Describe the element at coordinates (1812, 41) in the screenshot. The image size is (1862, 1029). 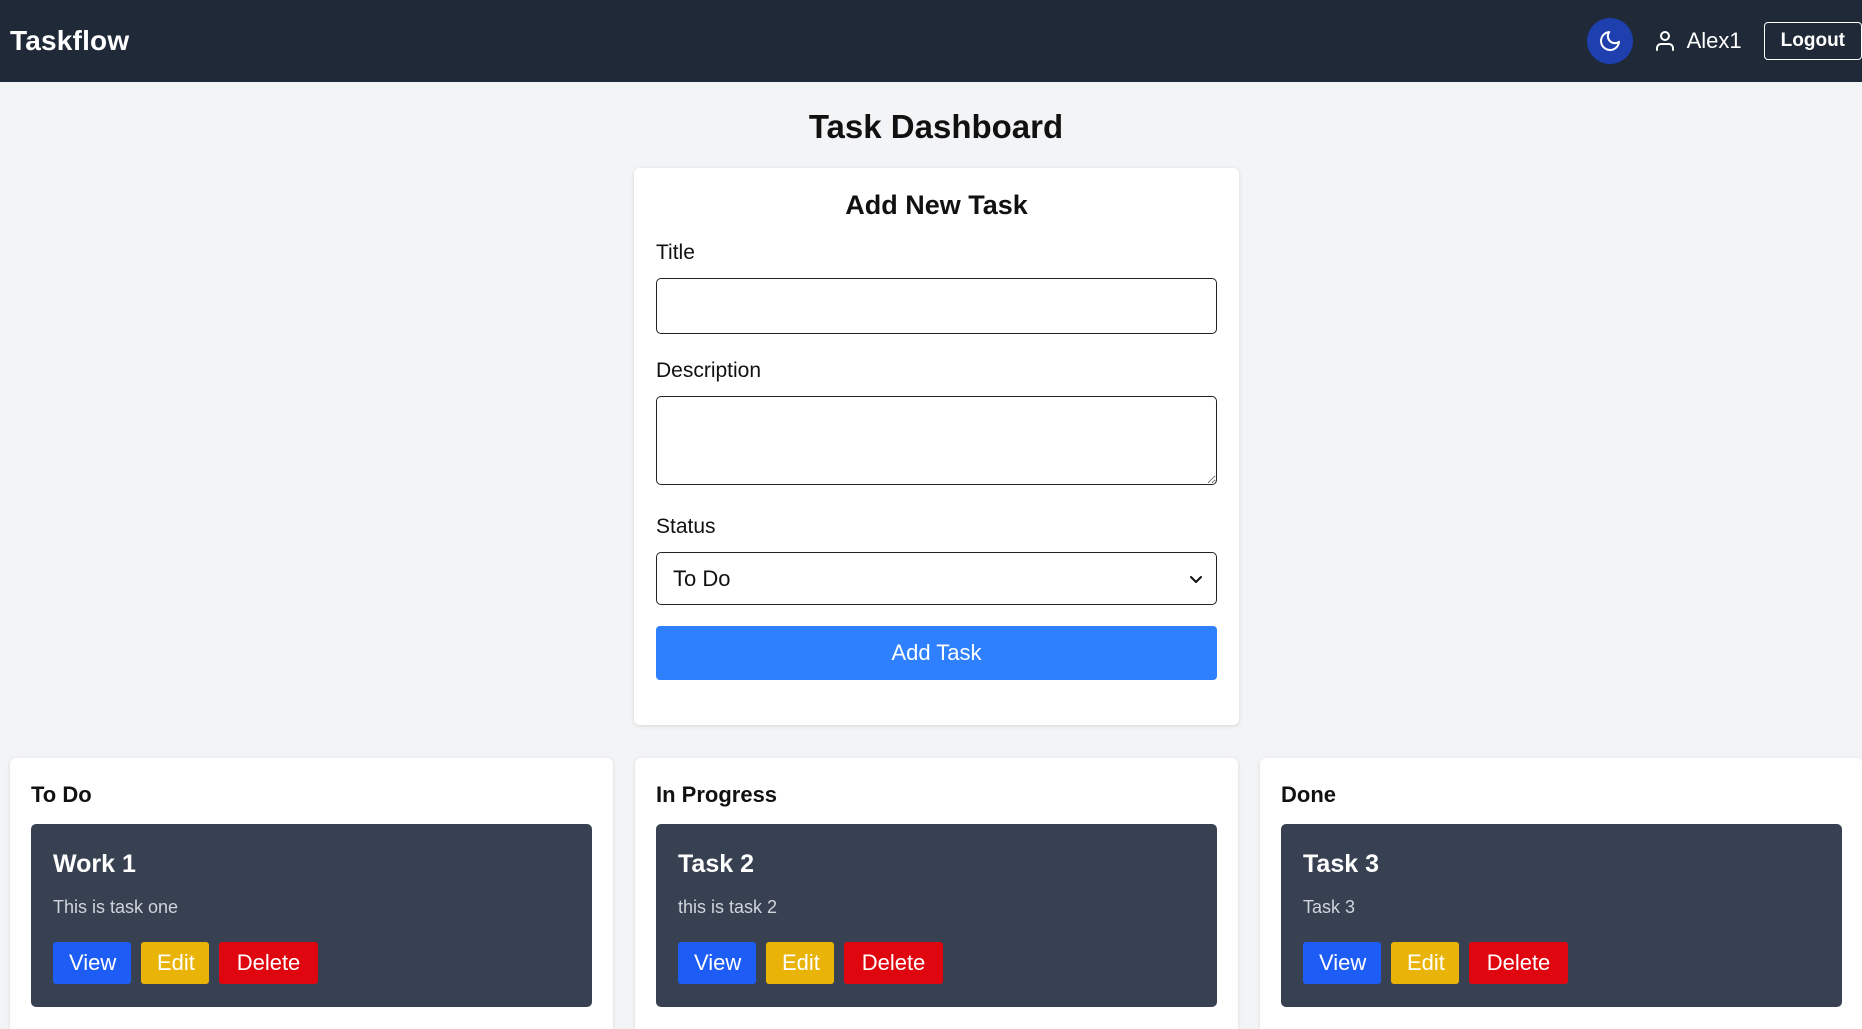
I see `logout-button: Logout` at that location.